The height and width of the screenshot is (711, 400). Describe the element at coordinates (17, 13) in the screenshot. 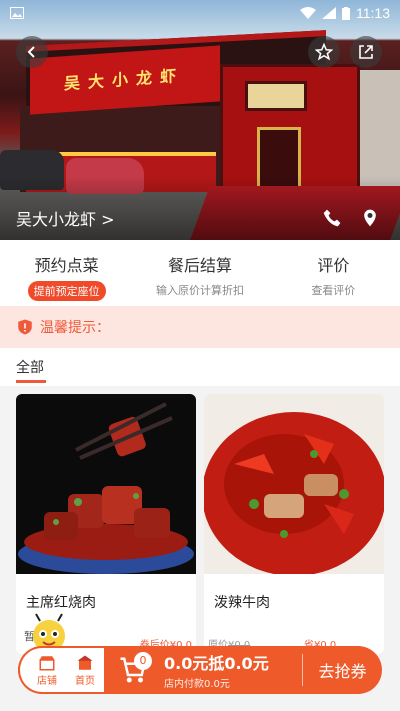

I see `image-notification-icon` at that location.